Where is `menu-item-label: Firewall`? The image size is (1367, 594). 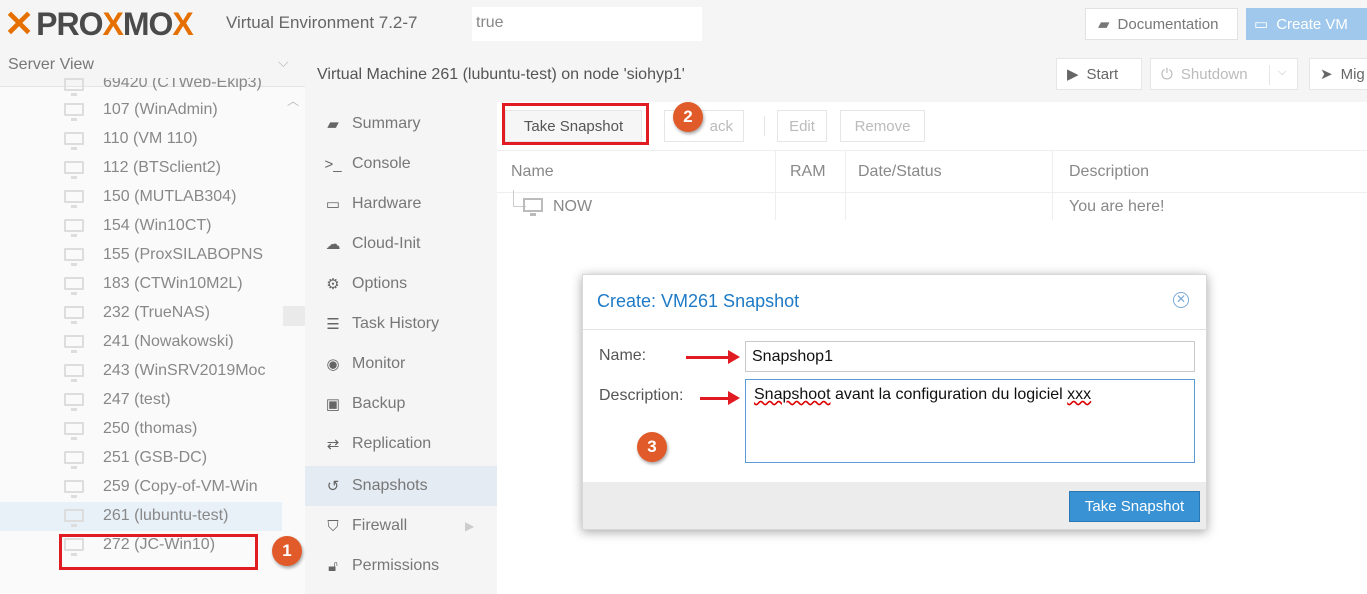 menu-item-label: Firewall is located at coordinates (380, 525).